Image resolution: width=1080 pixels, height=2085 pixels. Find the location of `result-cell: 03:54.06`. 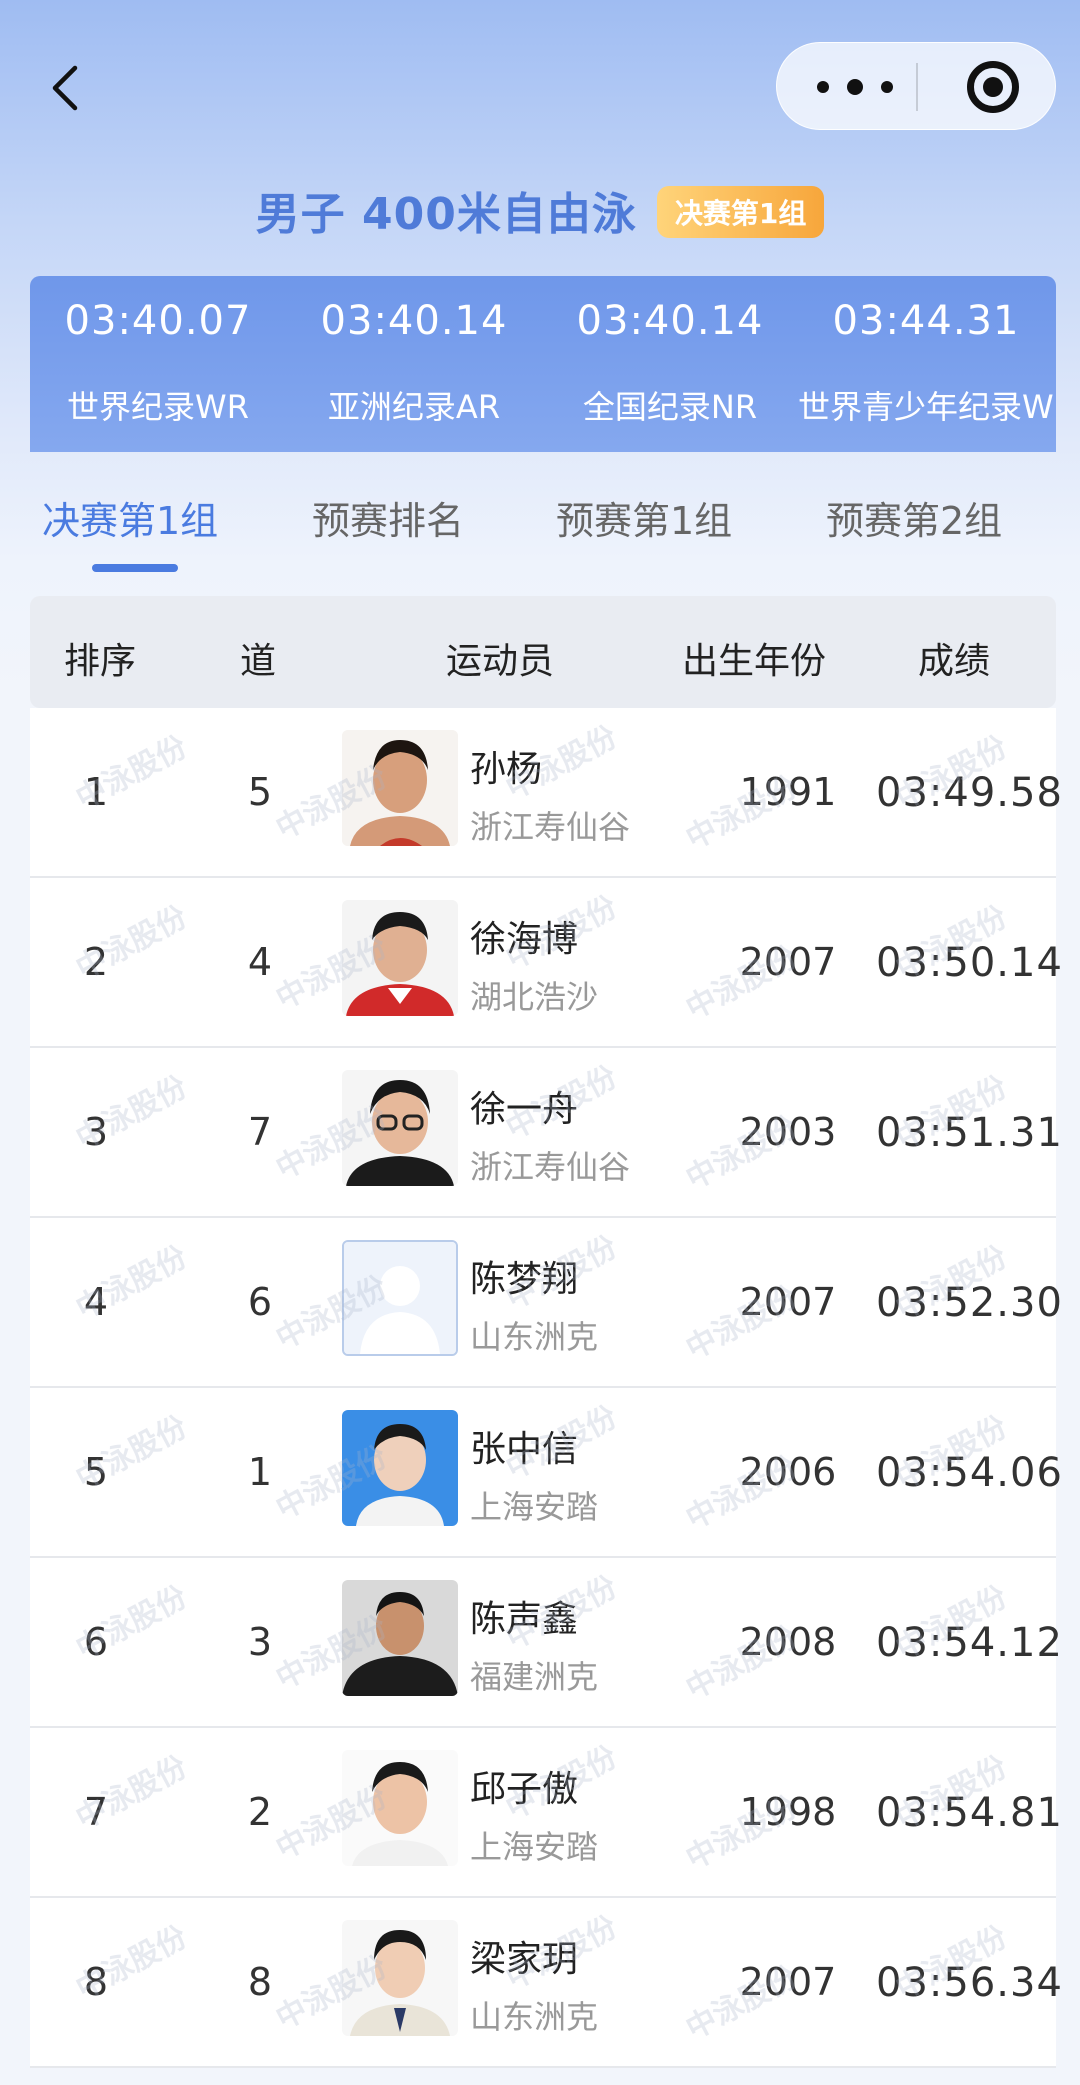

result-cell: 03:54.06 is located at coordinates (969, 1473).